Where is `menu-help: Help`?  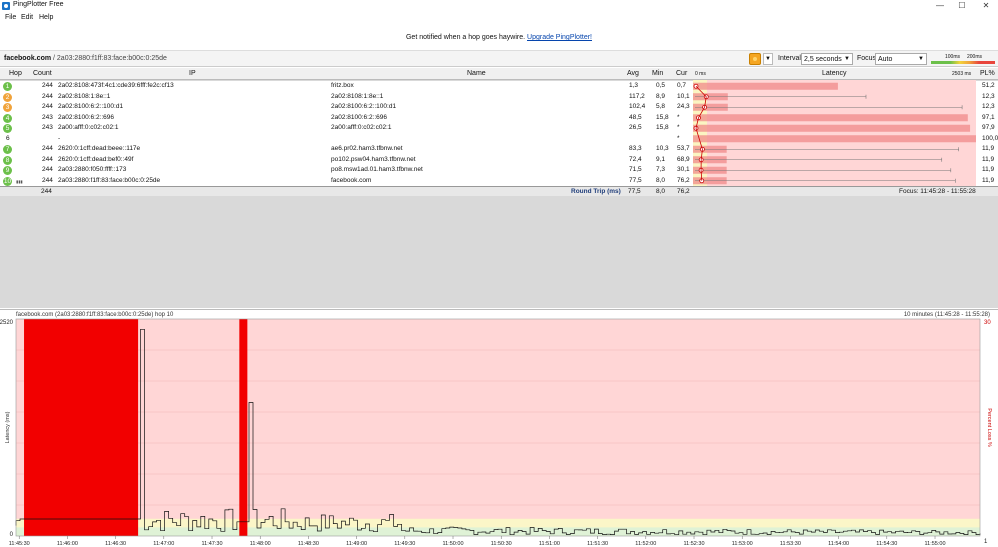 menu-help: Help is located at coordinates (46, 17).